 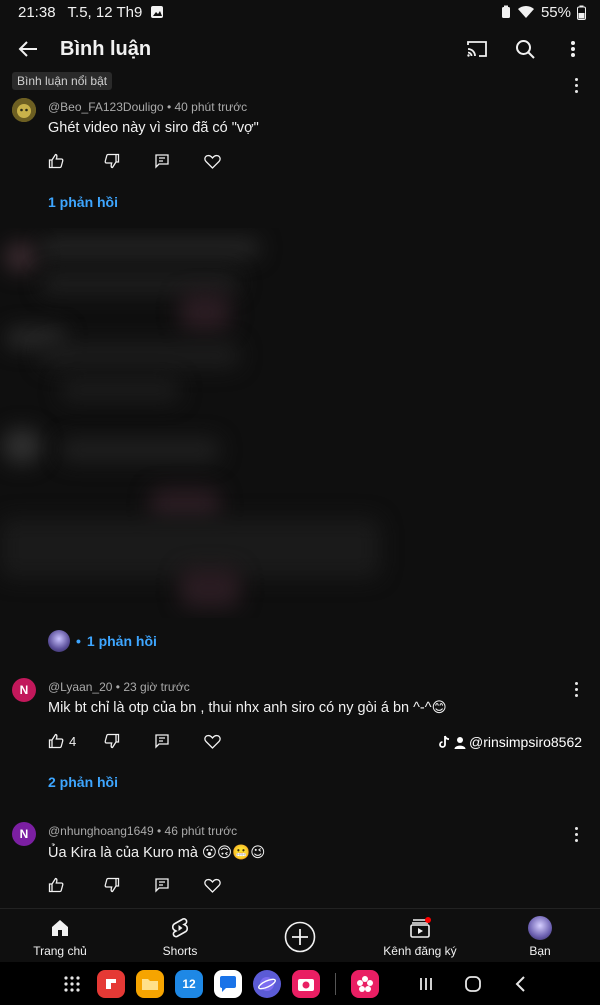 I want to click on avatar, so click(x=24, y=110).